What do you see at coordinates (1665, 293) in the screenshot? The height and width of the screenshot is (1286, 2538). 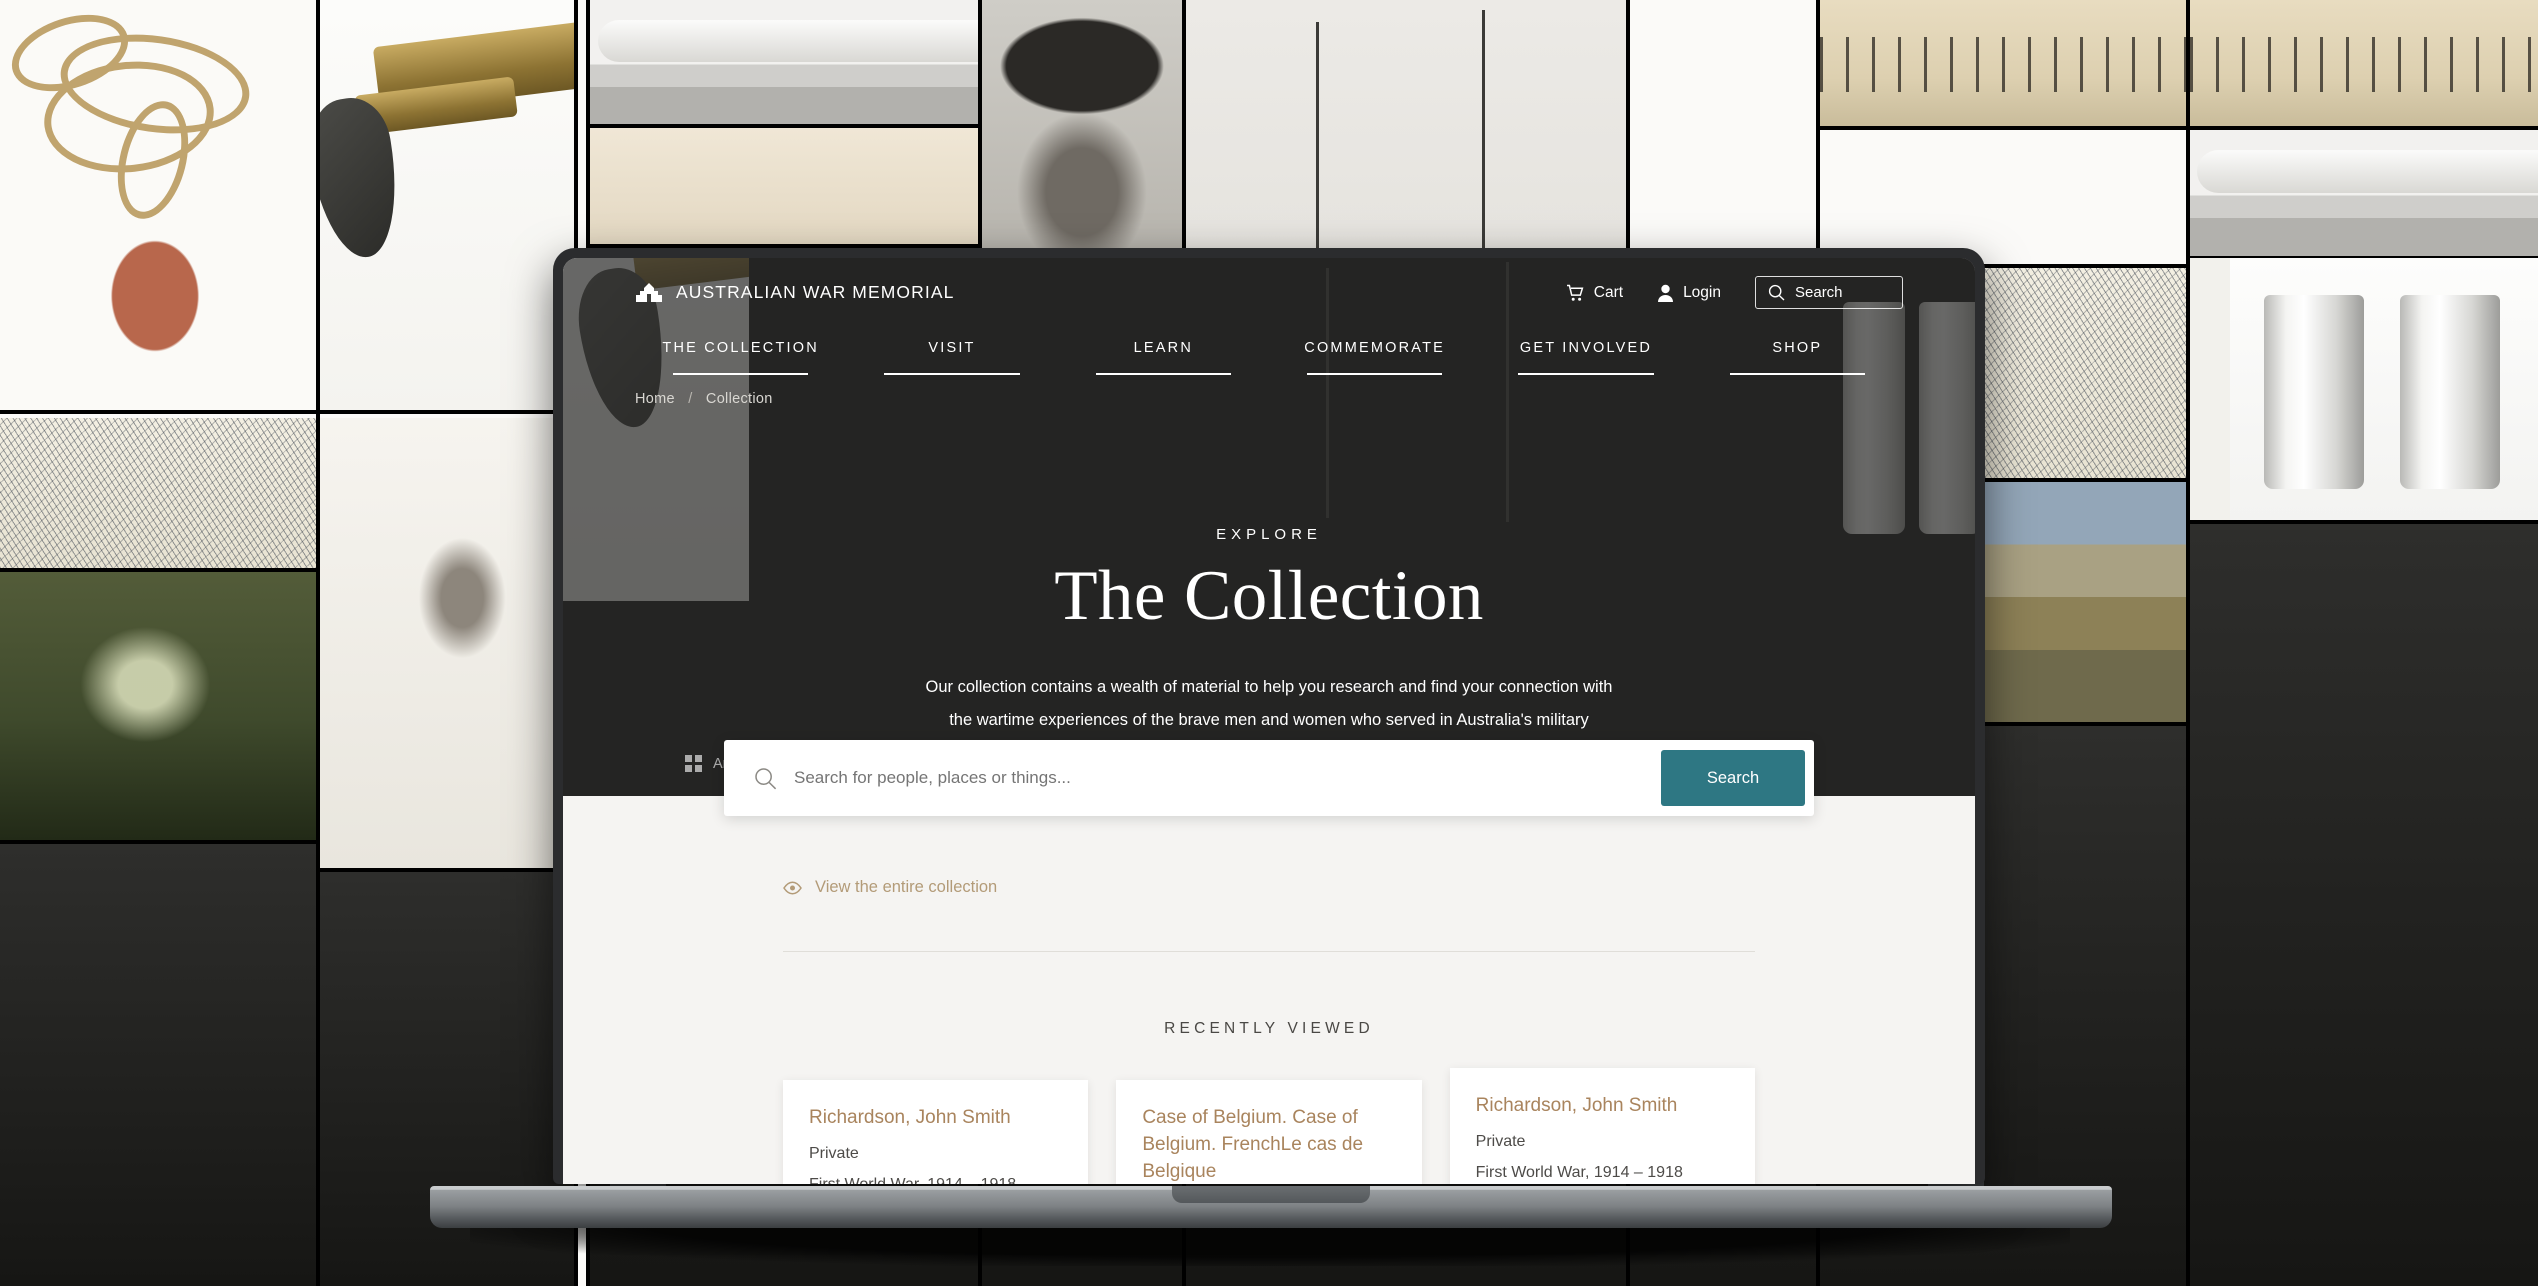 I see `user-icon` at bounding box center [1665, 293].